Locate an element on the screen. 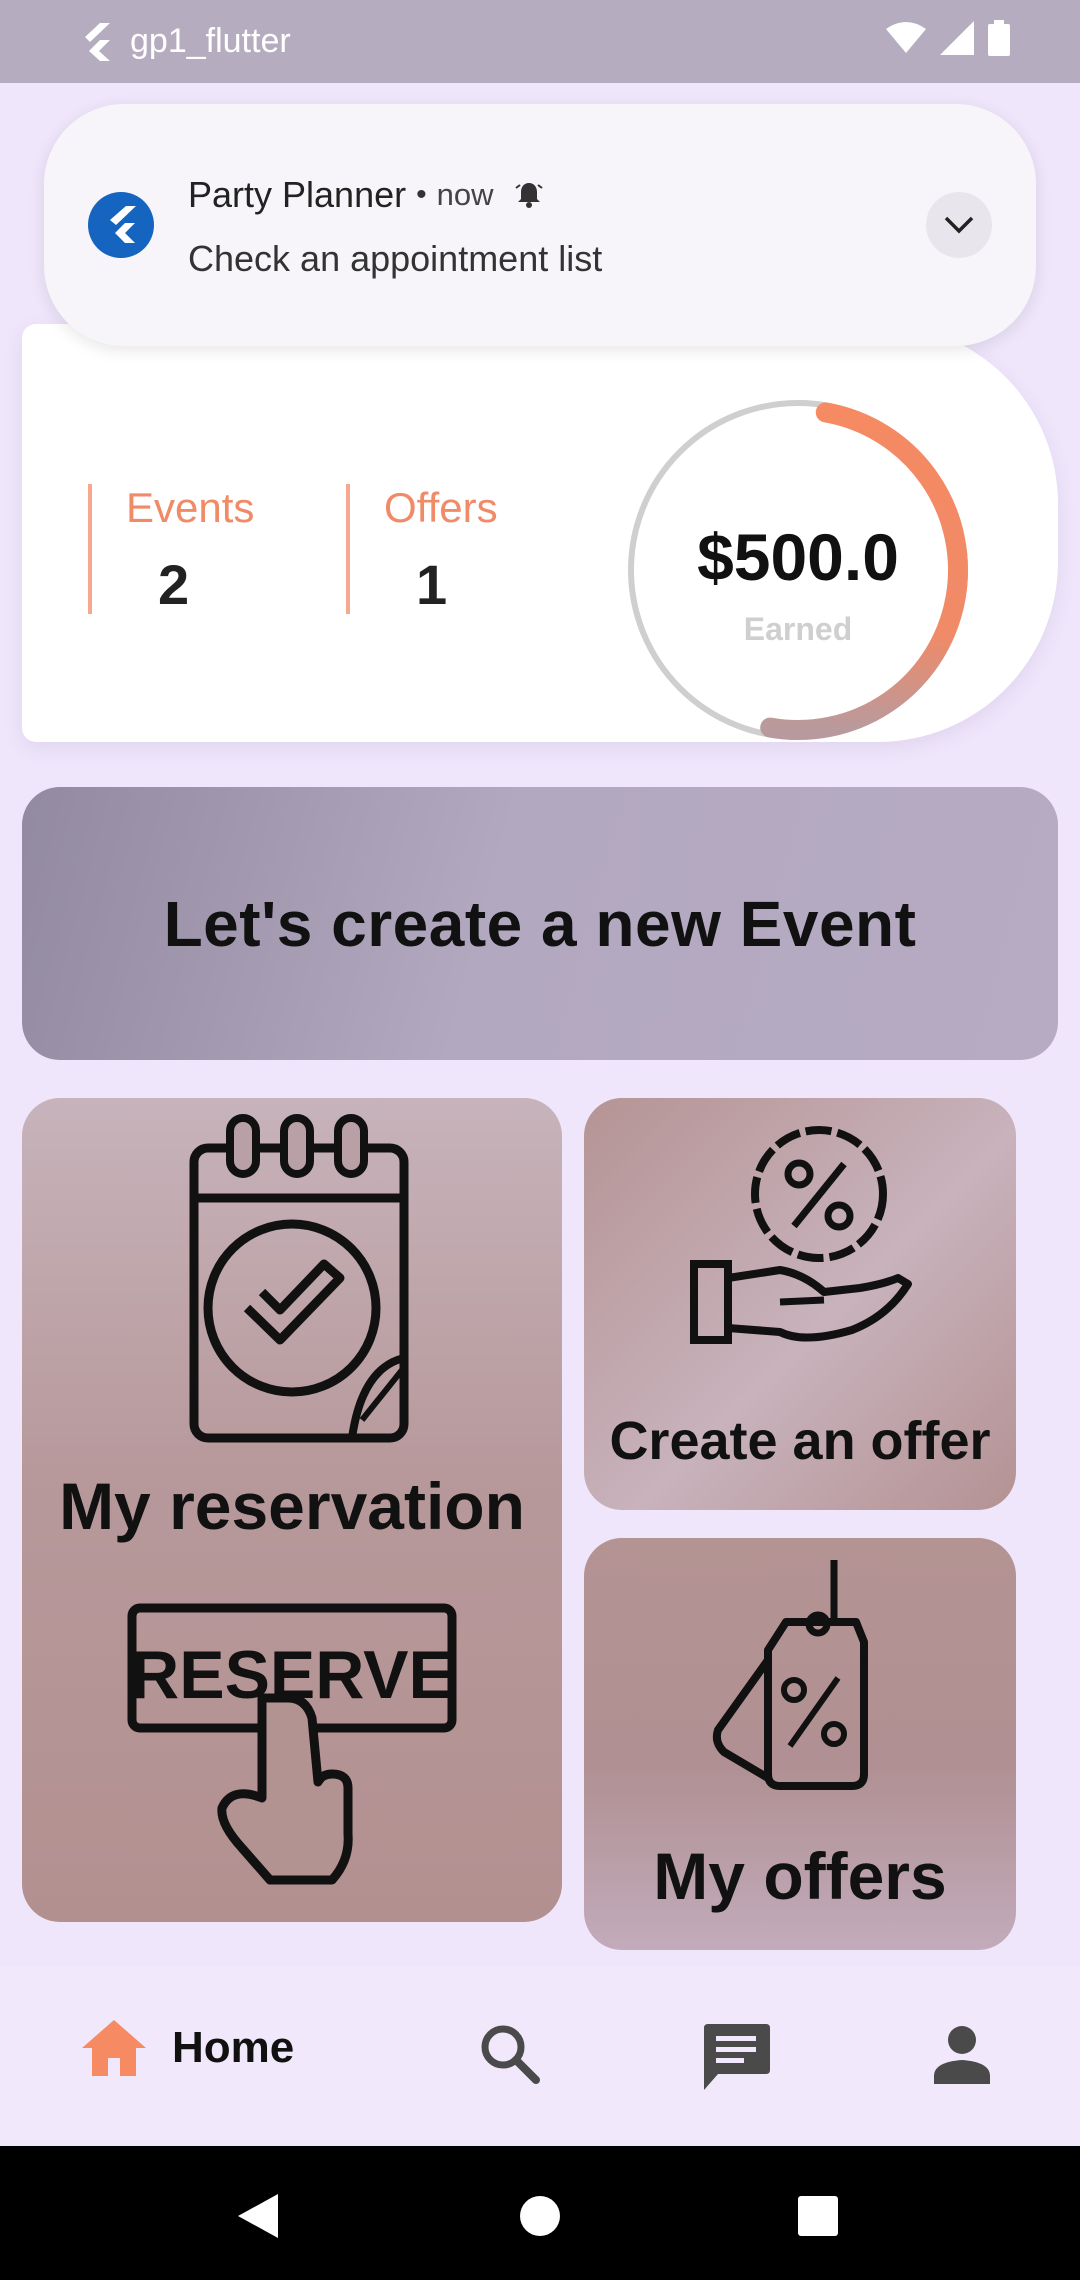  events-value: 2 is located at coordinates (174, 584).